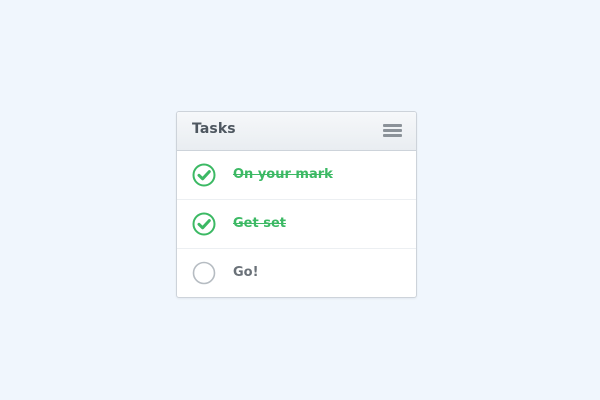 This screenshot has width=600, height=400. What do you see at coordinates (283, 174) in the screenshot?
I see `task-label: On your mark` at bounding box center [283, 174].